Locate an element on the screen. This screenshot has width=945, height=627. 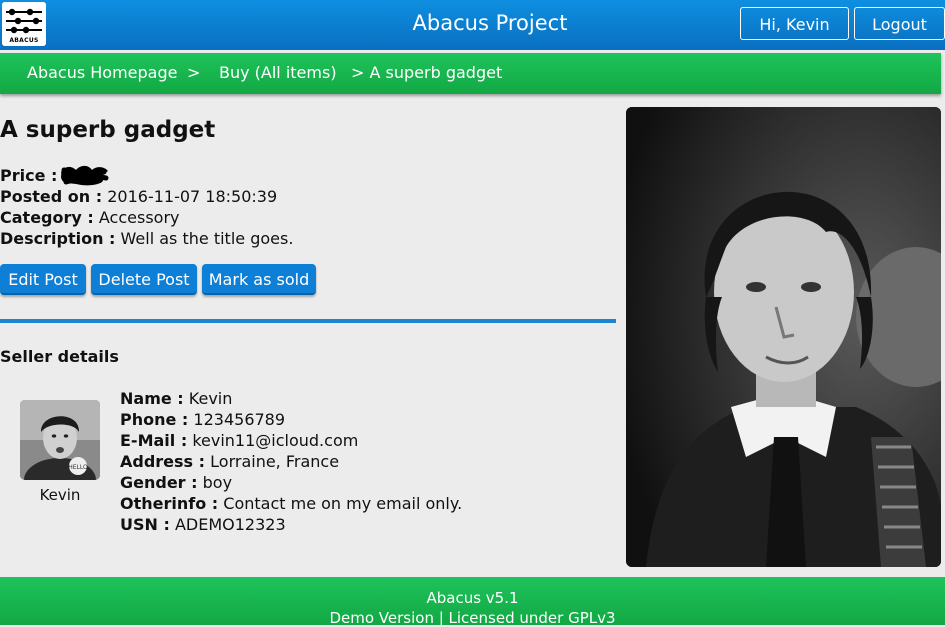
seller-field-label: Phone : is located at coordinates (154, 419).